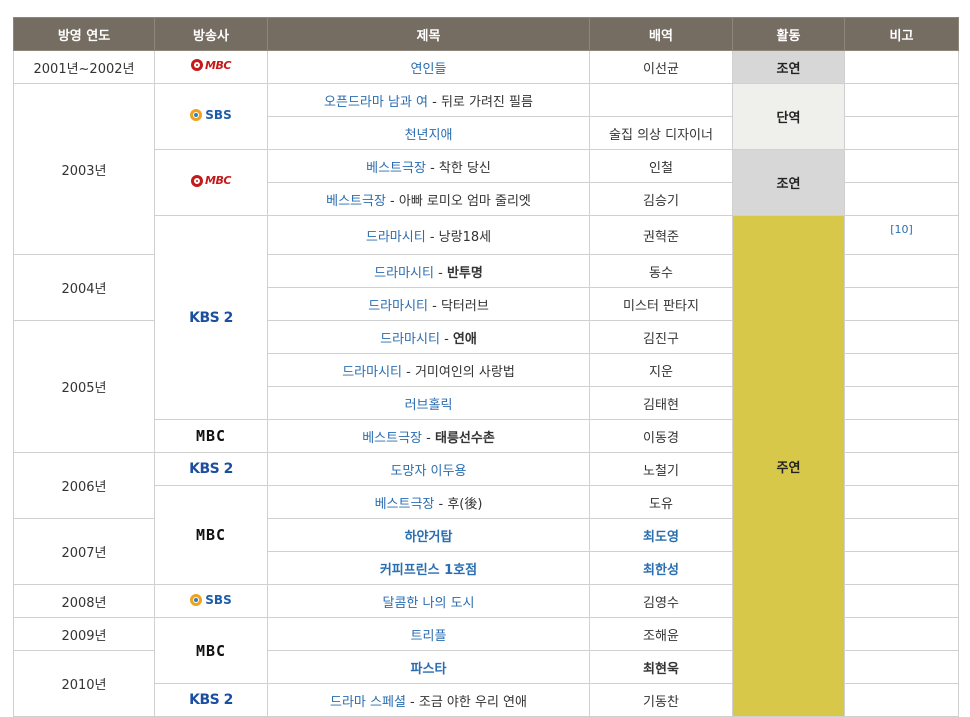  What do you see at coordinates (429, 405) in the screenshot?
I see `title-link: 러브홀릭` at bounding box center [429, 405].